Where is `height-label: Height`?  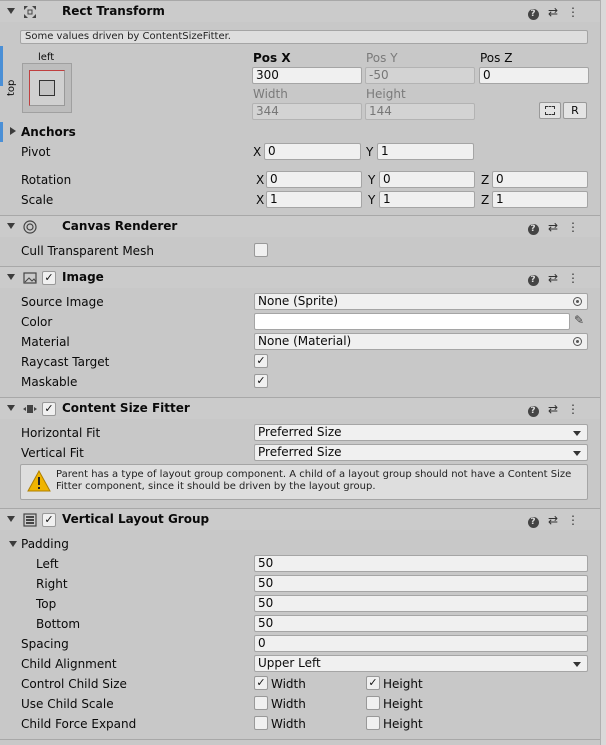 height-label: Height is located at coordinates (386, 94).